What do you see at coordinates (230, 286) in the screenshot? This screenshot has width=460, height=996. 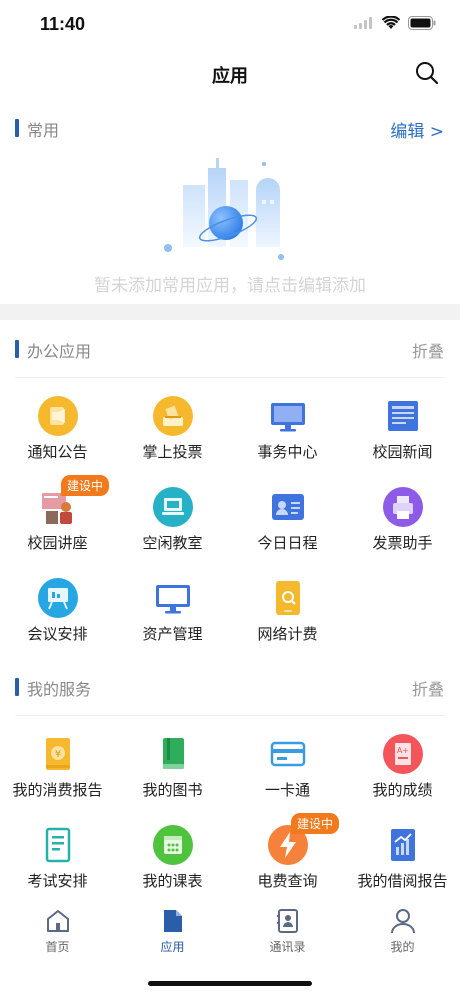 I see `empty-hint: 暂未添加常用应用，请点击编辑添加` at bounding box center [230, 286].